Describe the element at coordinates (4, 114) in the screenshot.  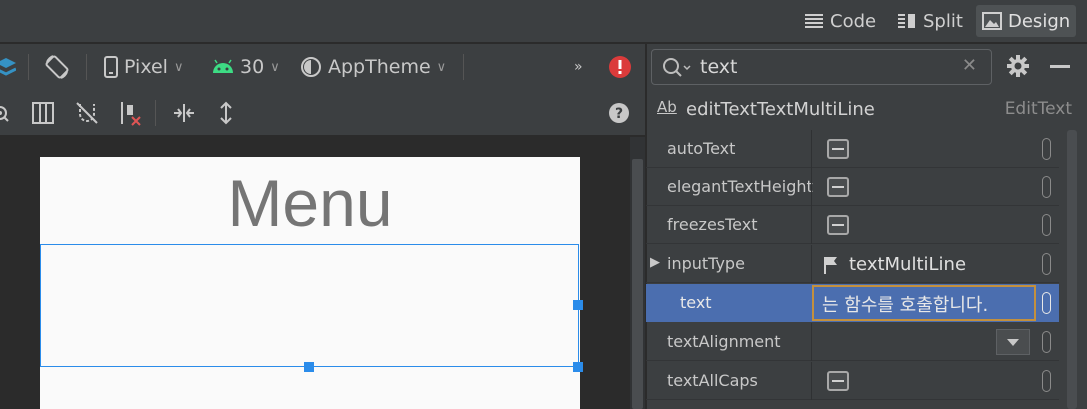
I see `eye-icon` at that location.